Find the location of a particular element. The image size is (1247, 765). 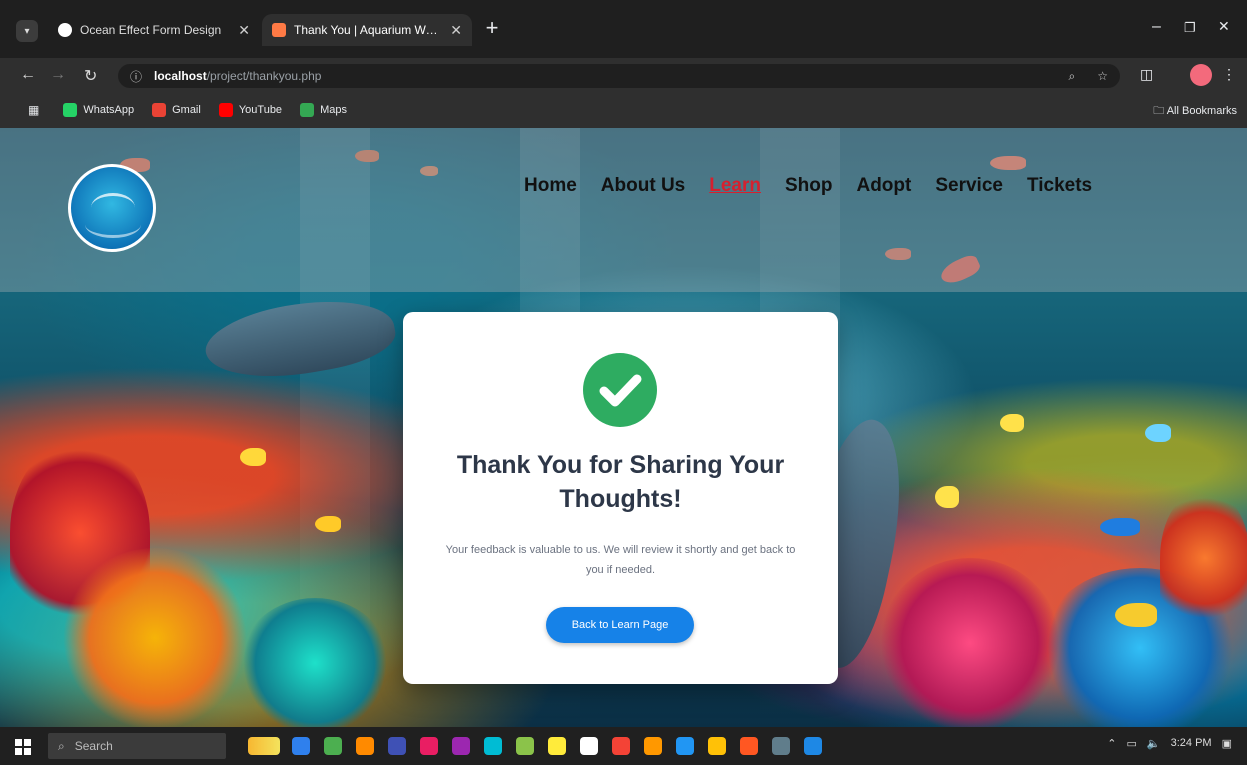

thank-you-title: Thank You for Sharing Your Thoughts! is located at coordinates (620, 482).